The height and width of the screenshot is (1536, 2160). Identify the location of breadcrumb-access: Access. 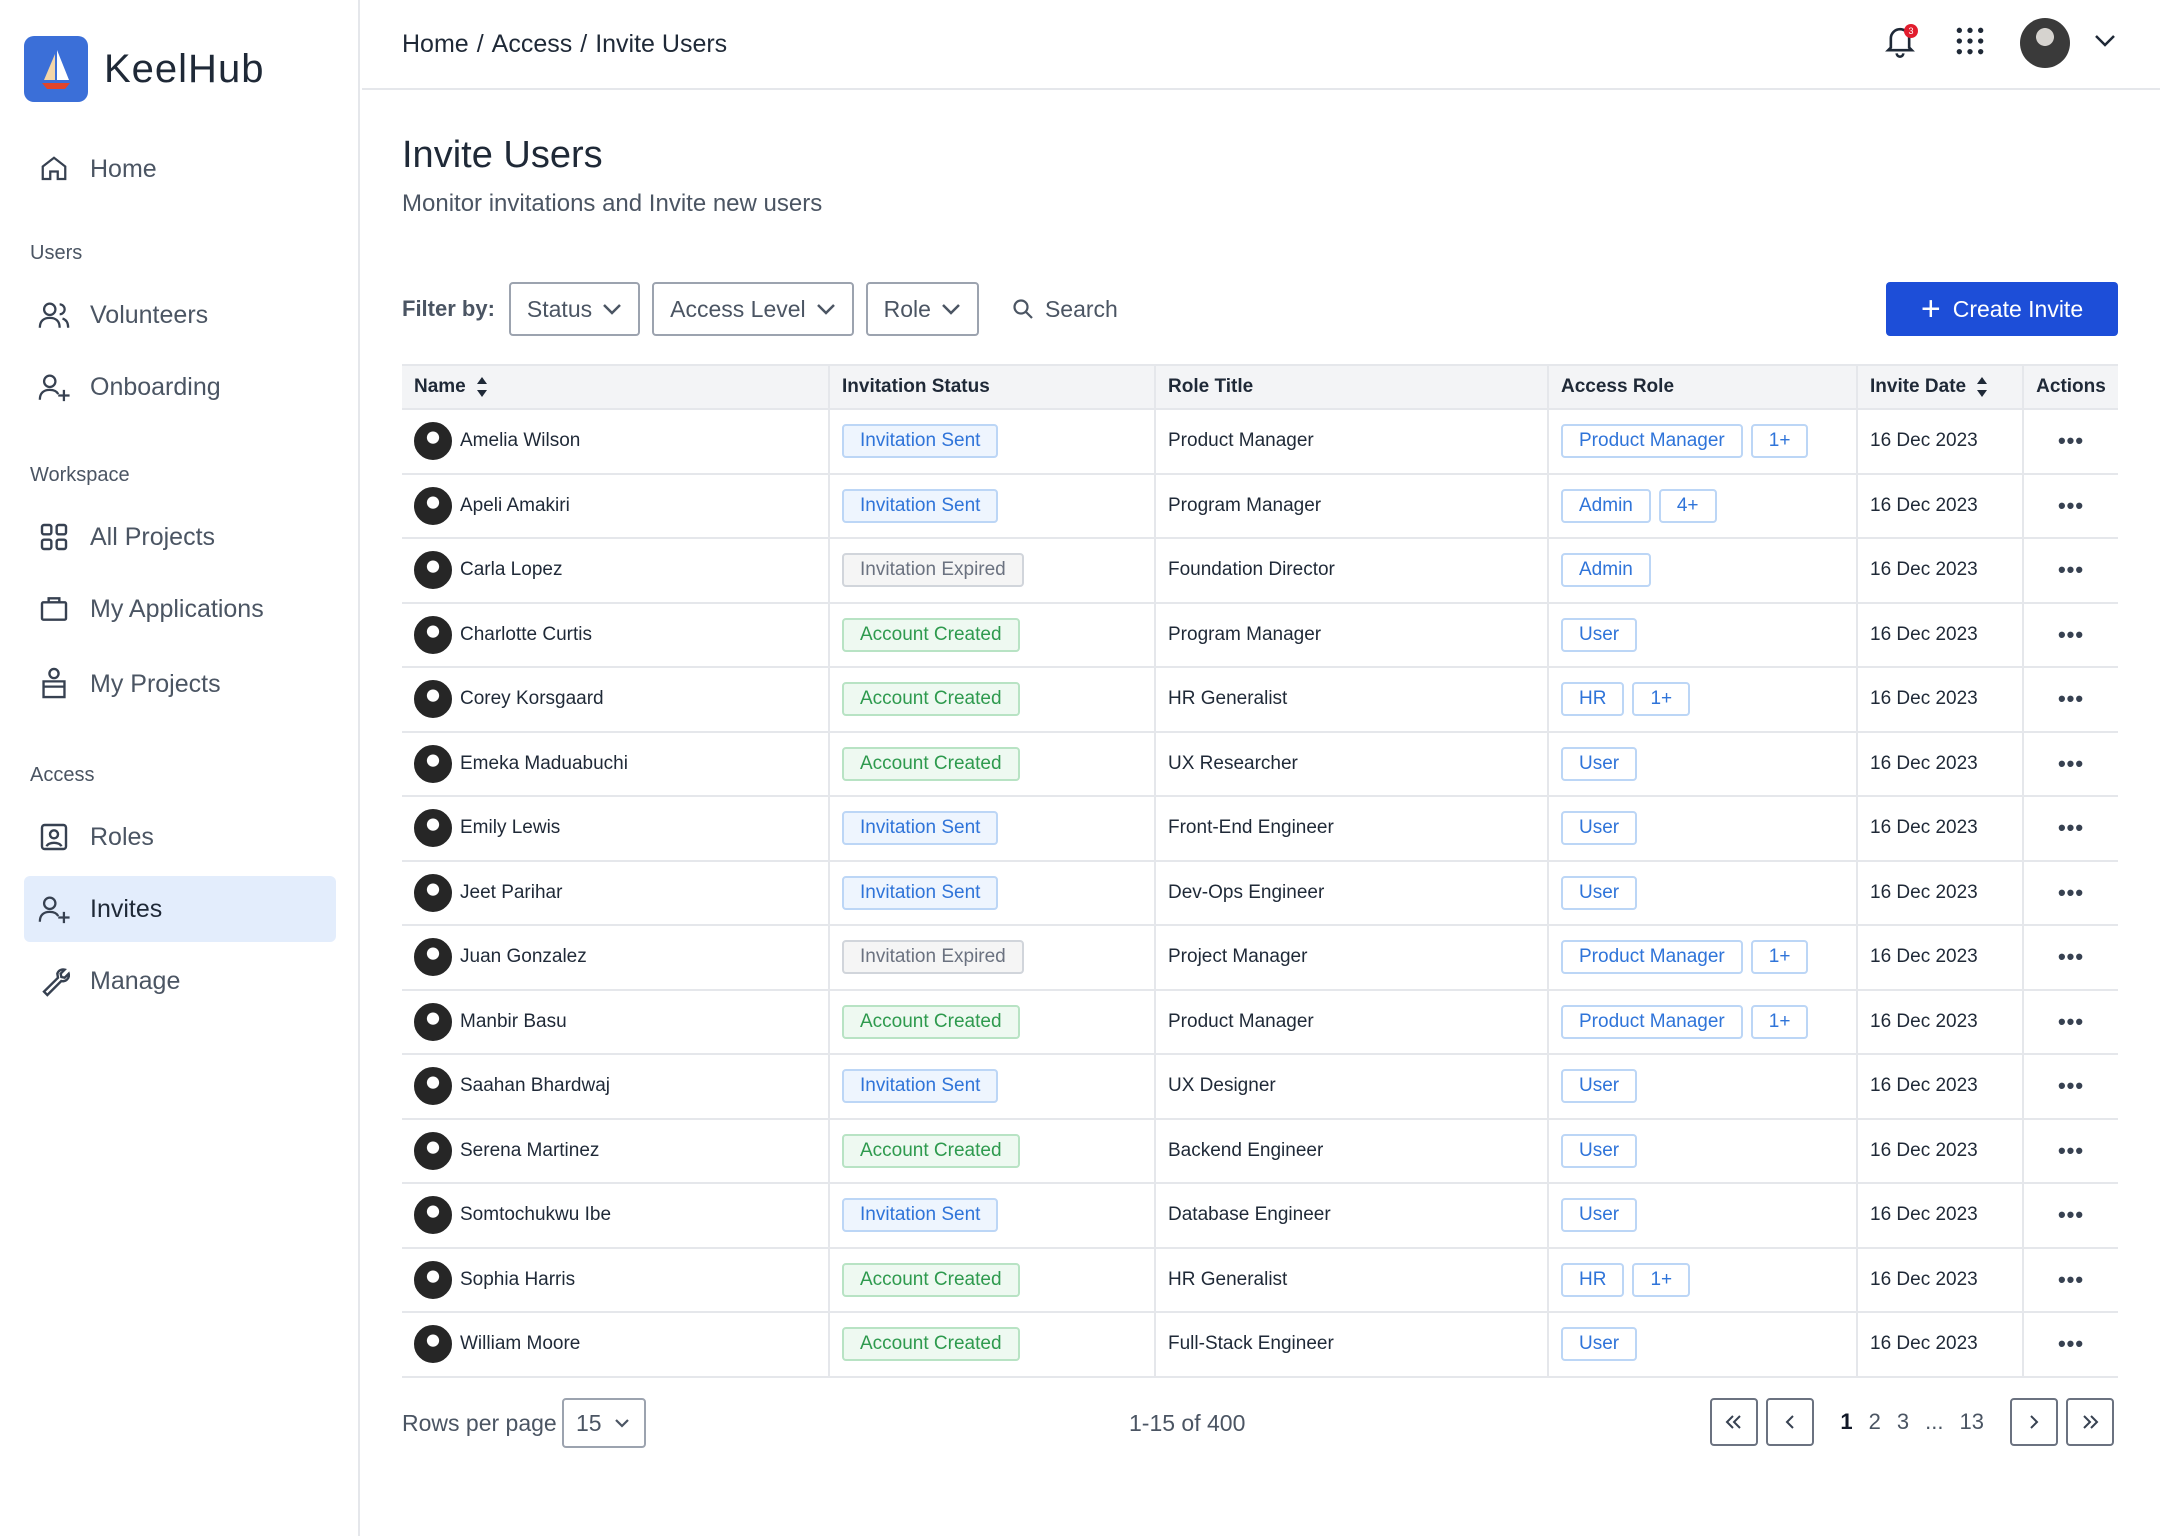
(532, 44).